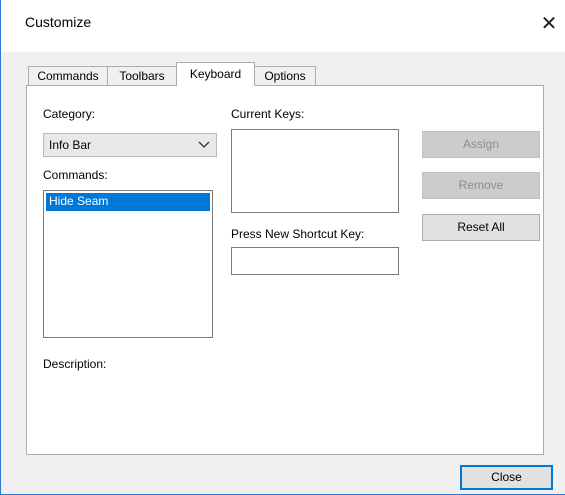 This screenshot has height=495, width=565. I want to click on commands-listbox: Hide Seam, so click(128, 264).